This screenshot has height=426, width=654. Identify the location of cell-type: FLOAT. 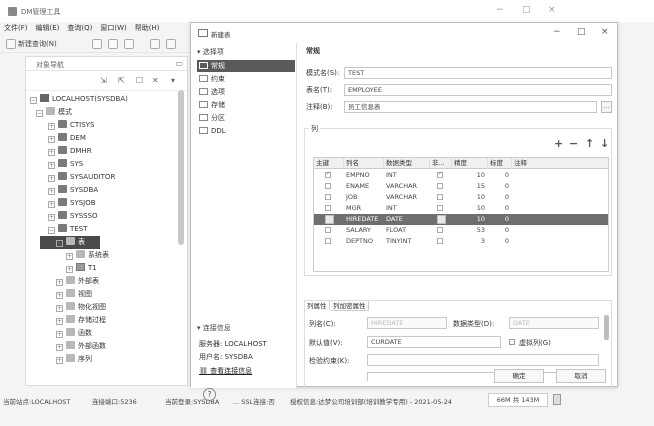
(407, 230).